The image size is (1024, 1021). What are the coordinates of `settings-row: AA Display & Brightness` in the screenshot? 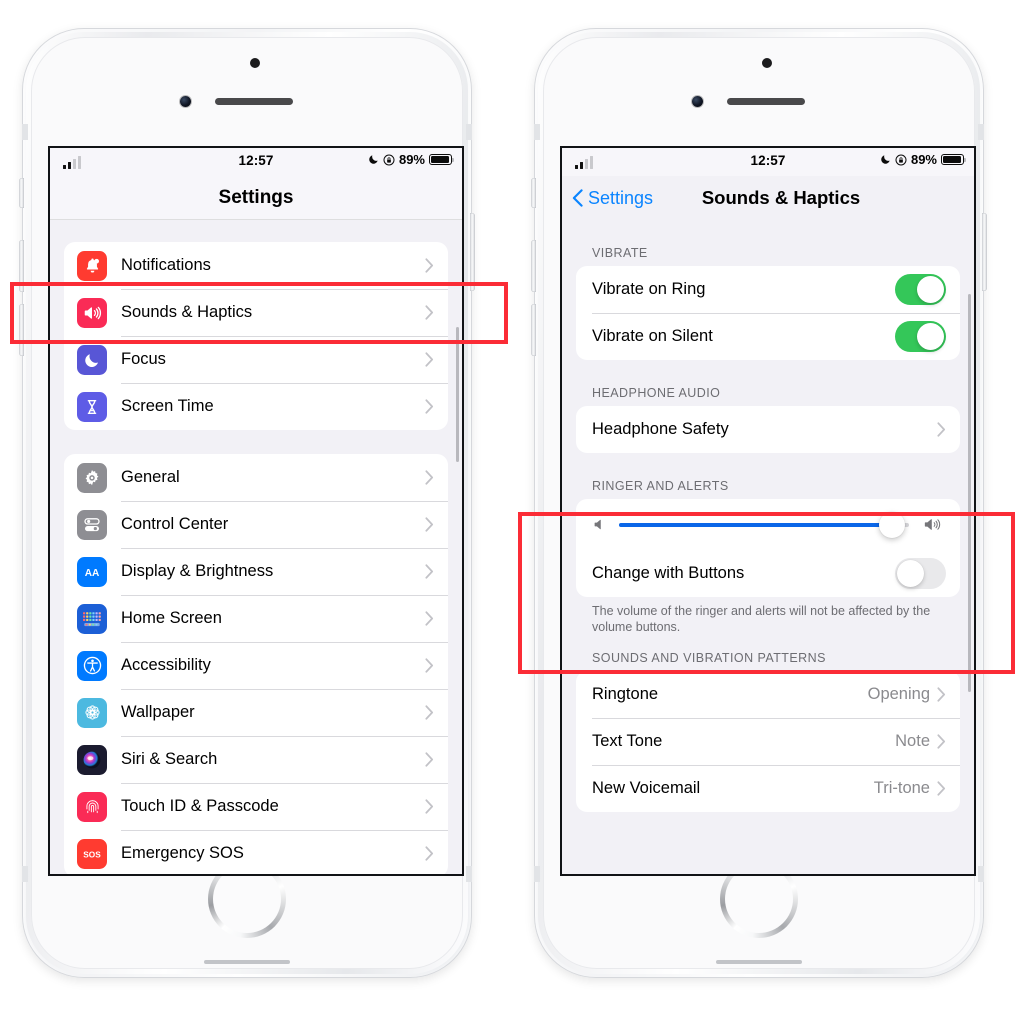 It's located at (256, 571).